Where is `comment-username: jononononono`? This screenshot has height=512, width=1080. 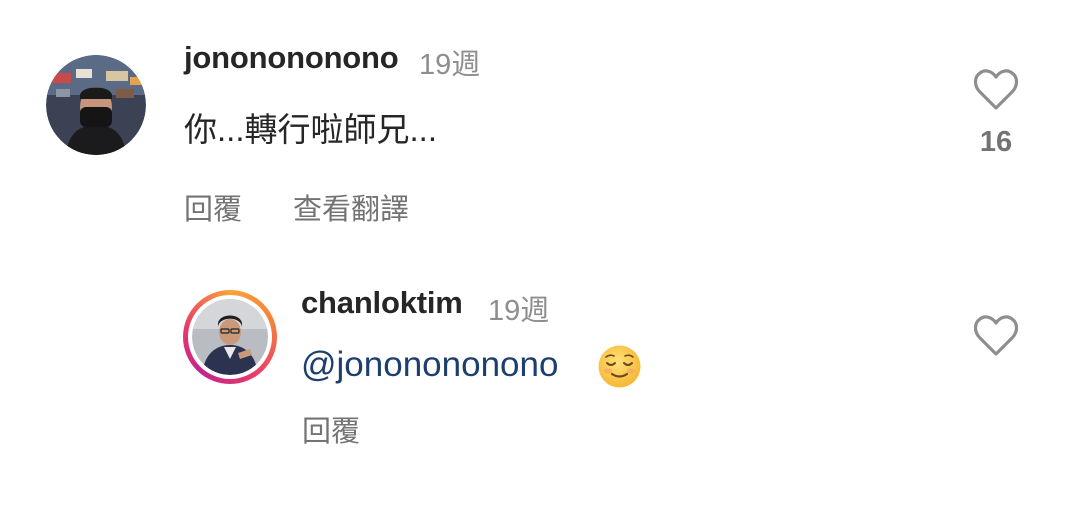
comment-username: jononononono is located at coordinates (291, 58).